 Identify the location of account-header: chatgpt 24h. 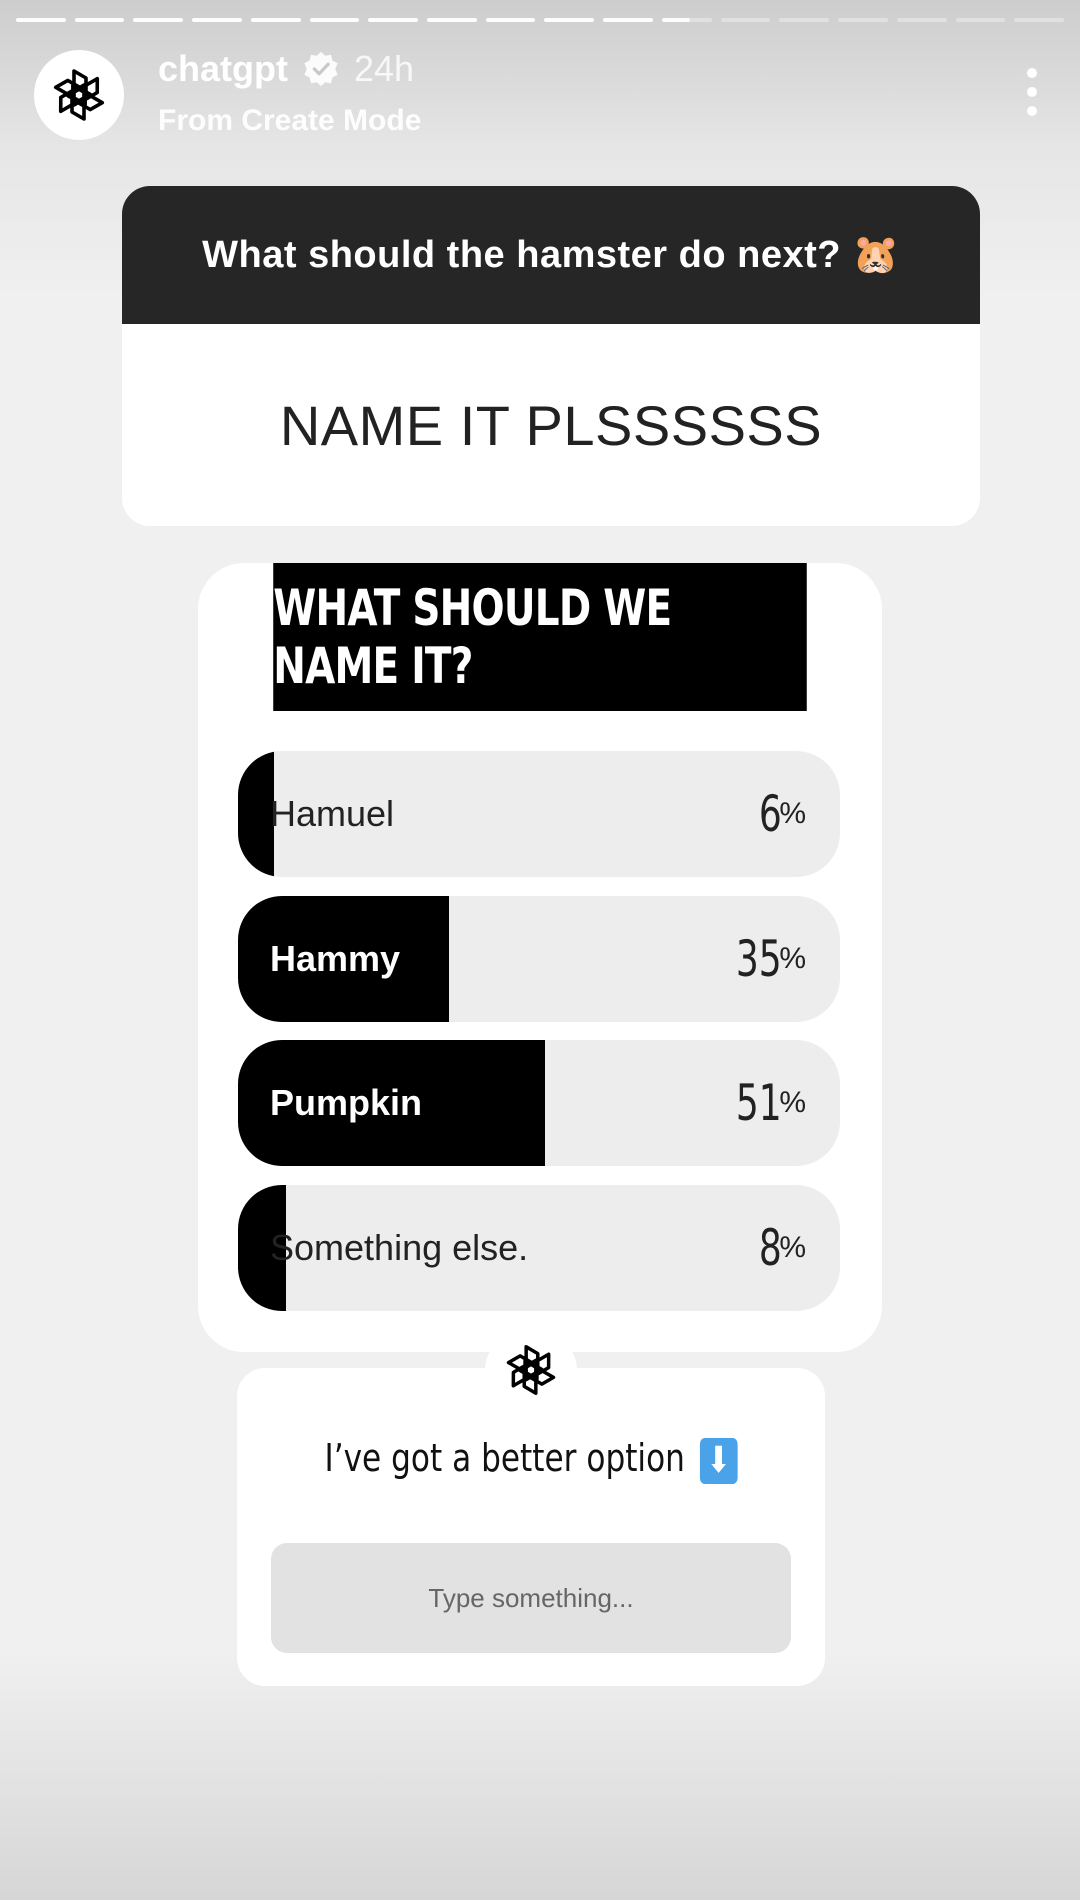
(286, 69).